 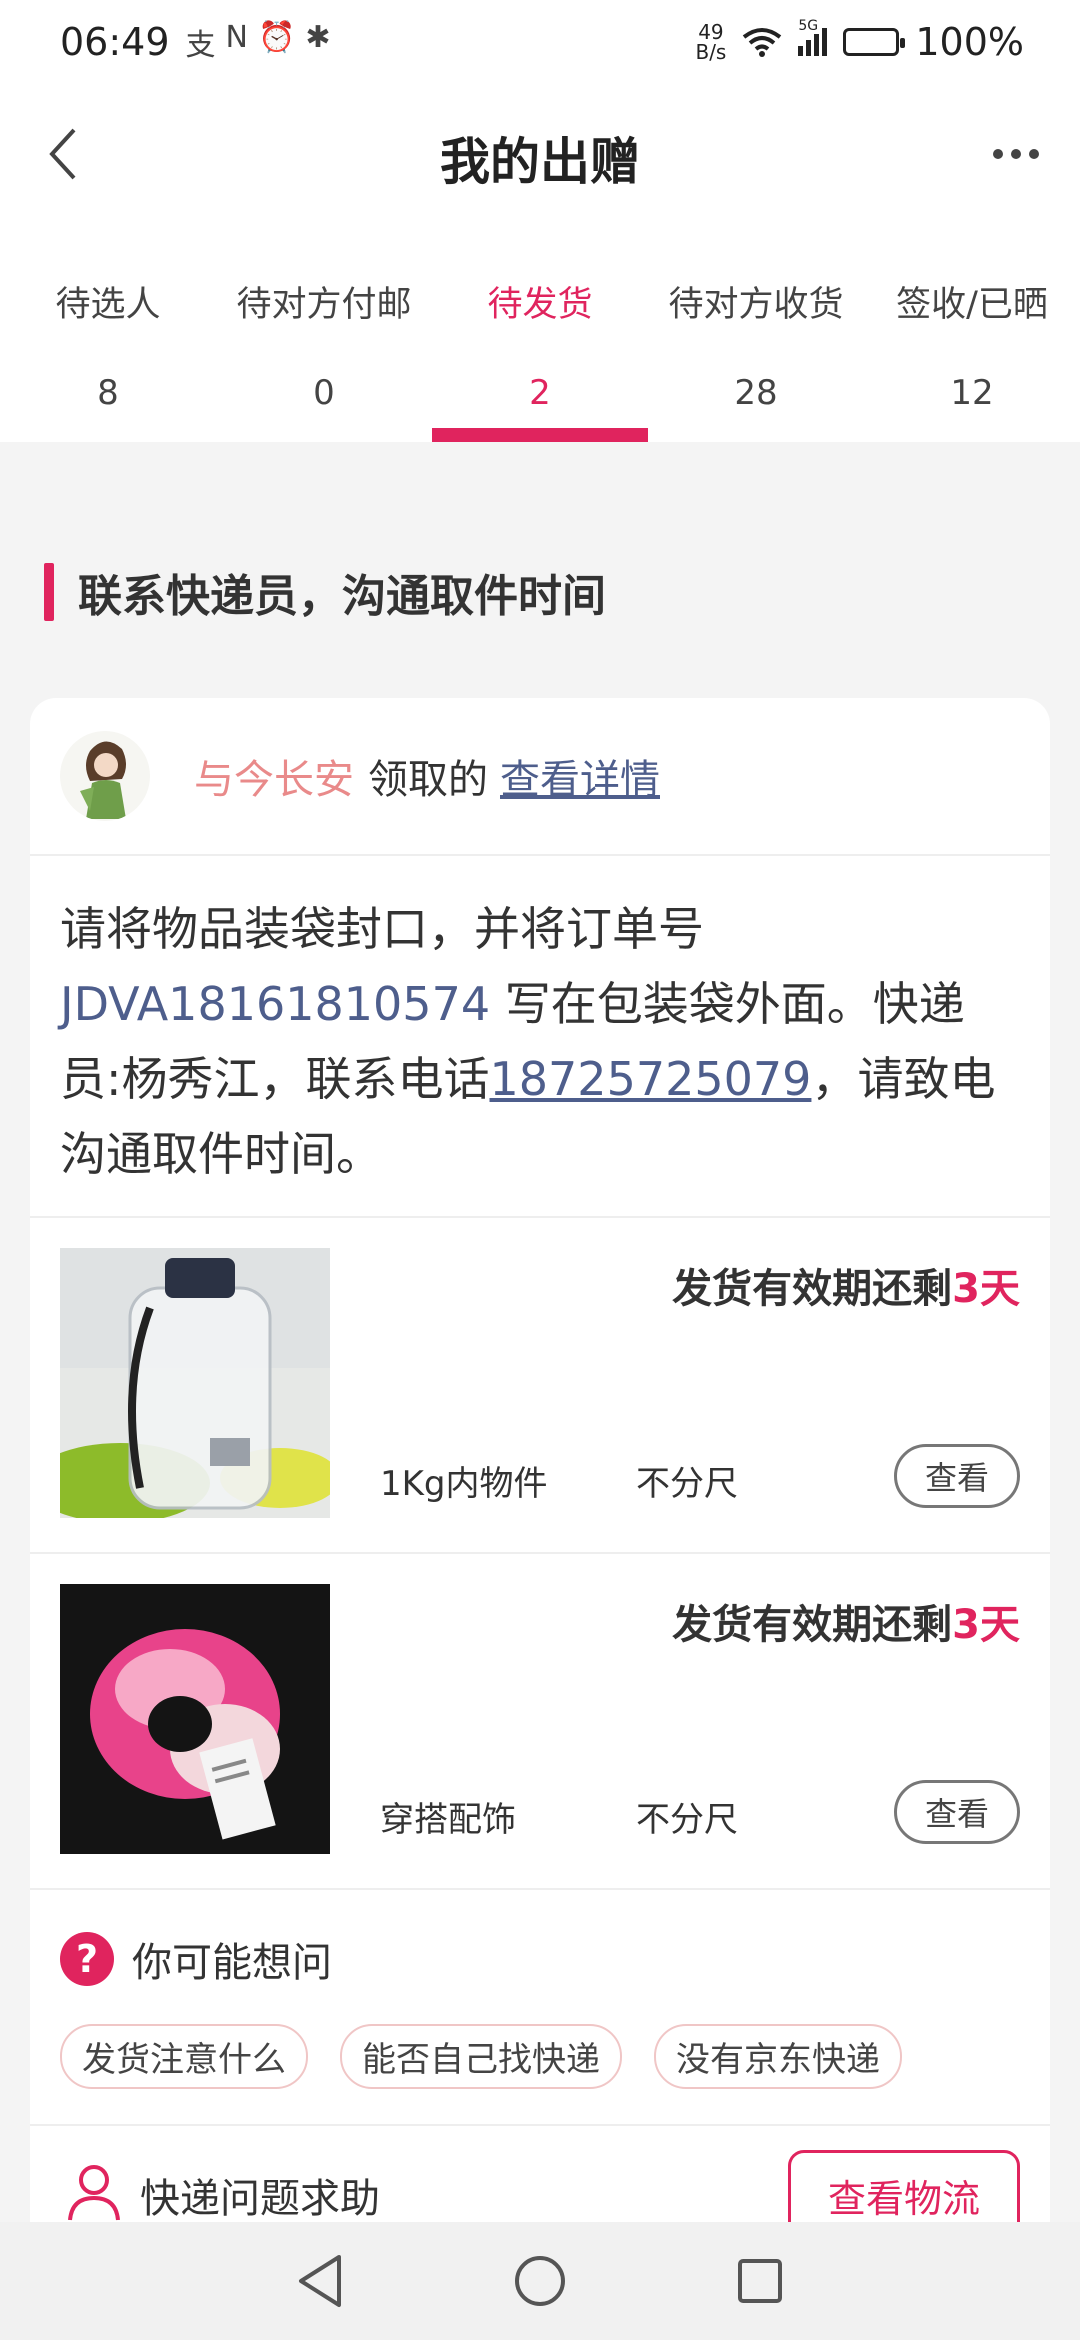 I want to click on status-tabs: 待选人 8 待对方付邮 0 待发货 2 待对方收货 28 签收/已晒 12, so click(x=540, y=333).